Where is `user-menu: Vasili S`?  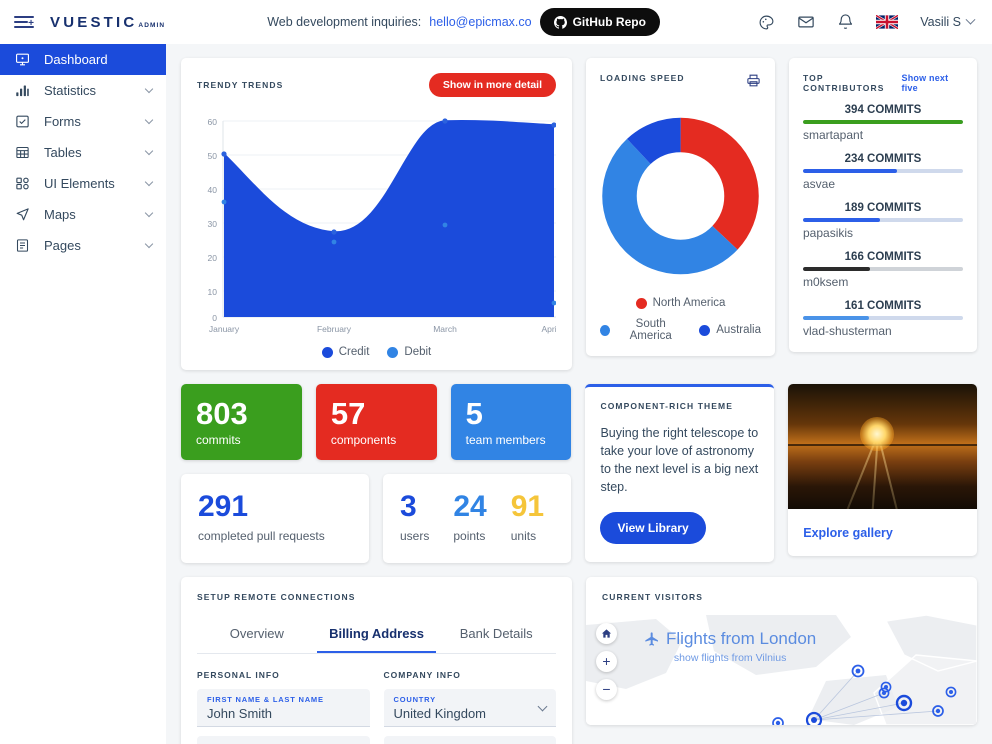
user-menu: Vasili S is located at coordinates (948, 21).